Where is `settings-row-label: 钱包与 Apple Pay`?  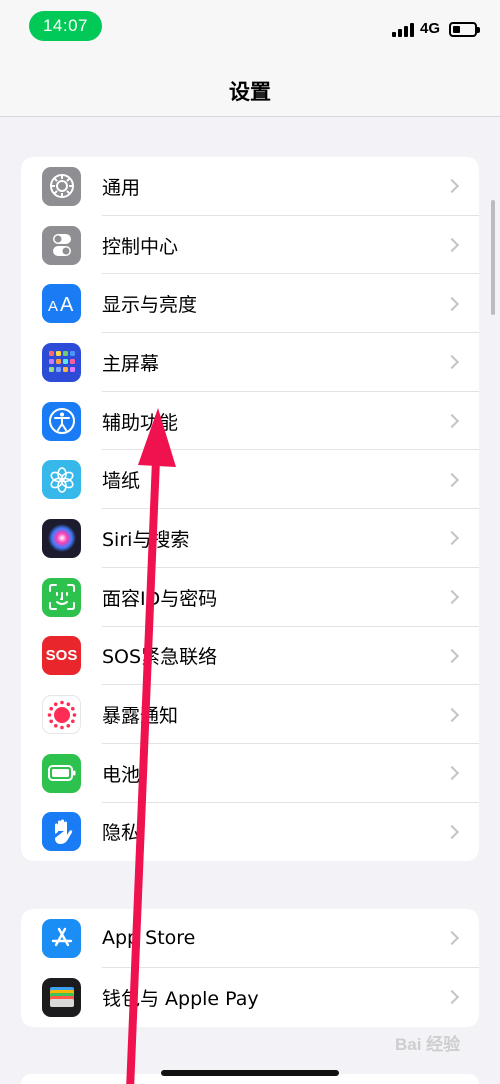
settings-row-label: 钱包与 Apple Pay is located at coordinates (180, 998).